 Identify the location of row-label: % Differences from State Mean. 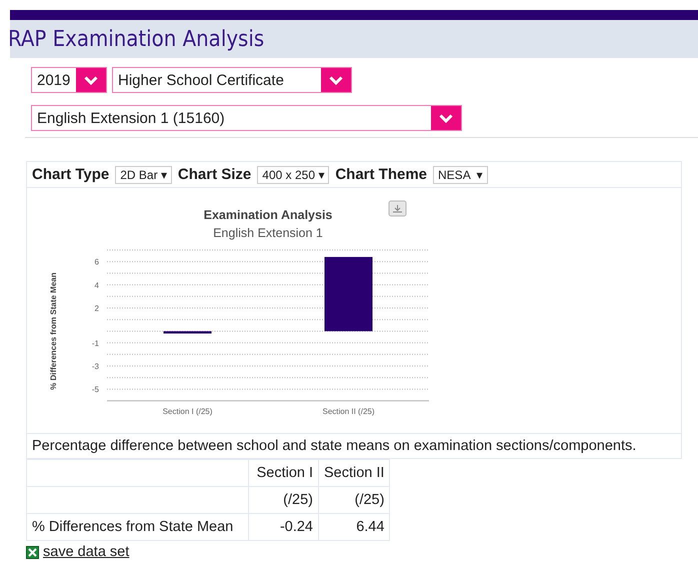
(137, 527).